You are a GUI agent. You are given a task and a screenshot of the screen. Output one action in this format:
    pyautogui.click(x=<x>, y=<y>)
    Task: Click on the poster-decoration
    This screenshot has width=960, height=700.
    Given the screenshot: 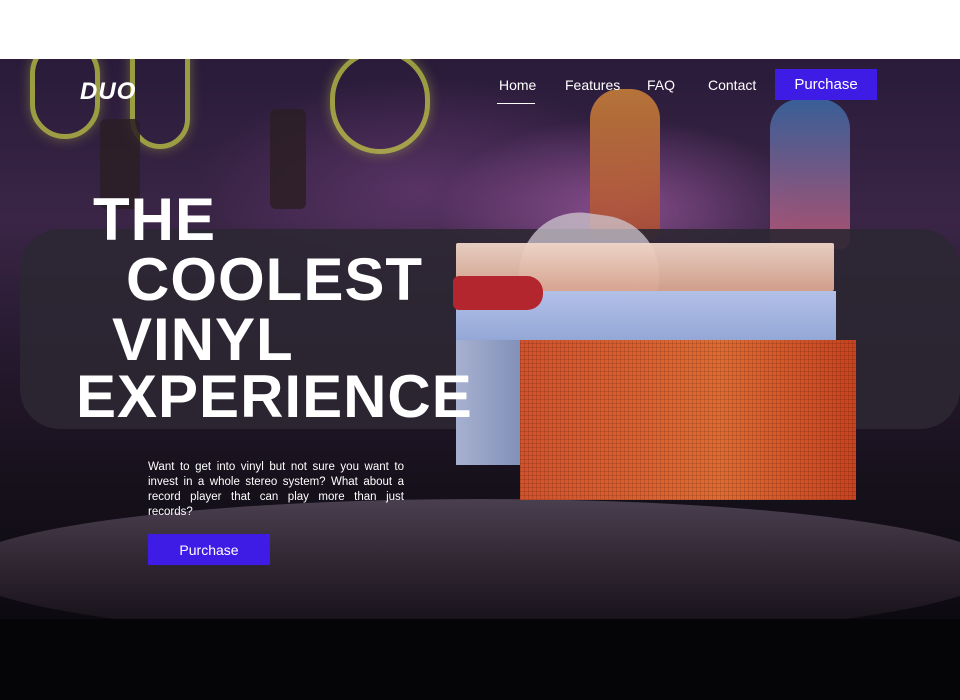 What is the action you would take?
    pyautogui.click(x=810, y=174)
    